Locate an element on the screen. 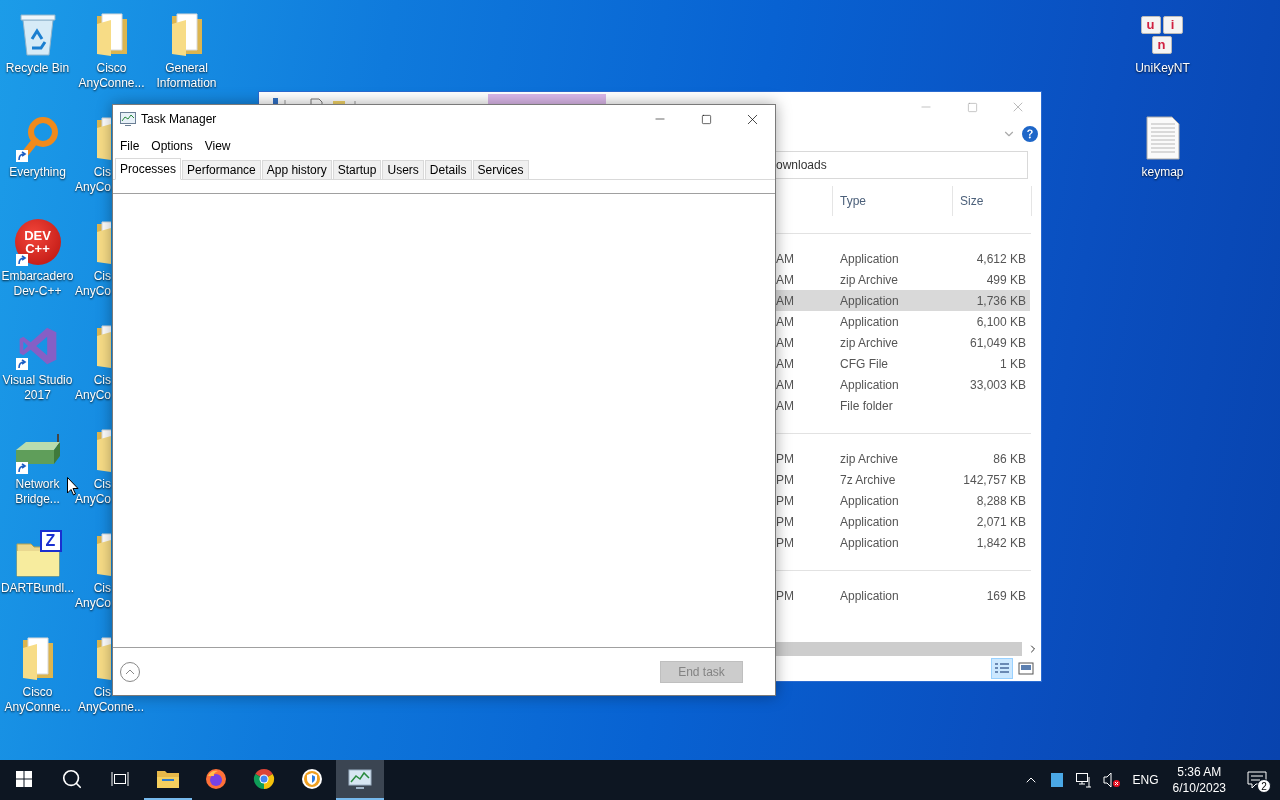  table-cell-text: 1,842 KB is located at coordinates (1001, 542).